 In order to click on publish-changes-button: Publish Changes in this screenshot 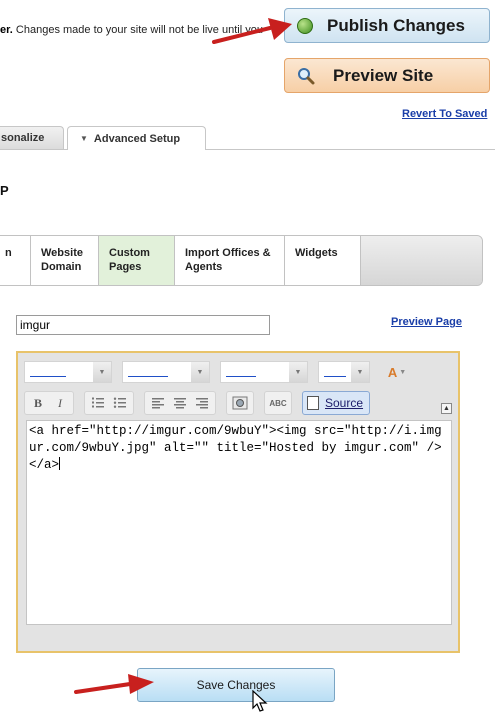, I will do `click(387, 25)`.